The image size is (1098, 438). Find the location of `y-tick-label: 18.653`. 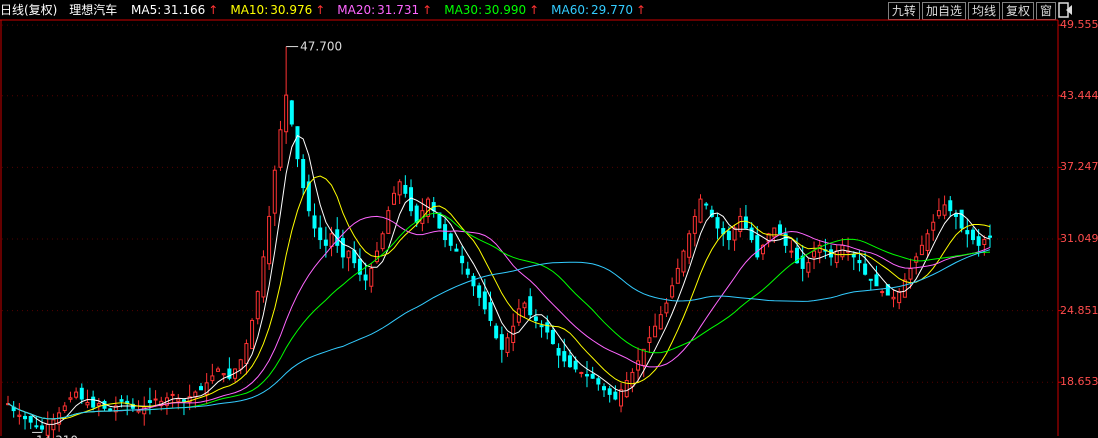

y-tick-label: 18.653 is located at coordinates (1079, 382).